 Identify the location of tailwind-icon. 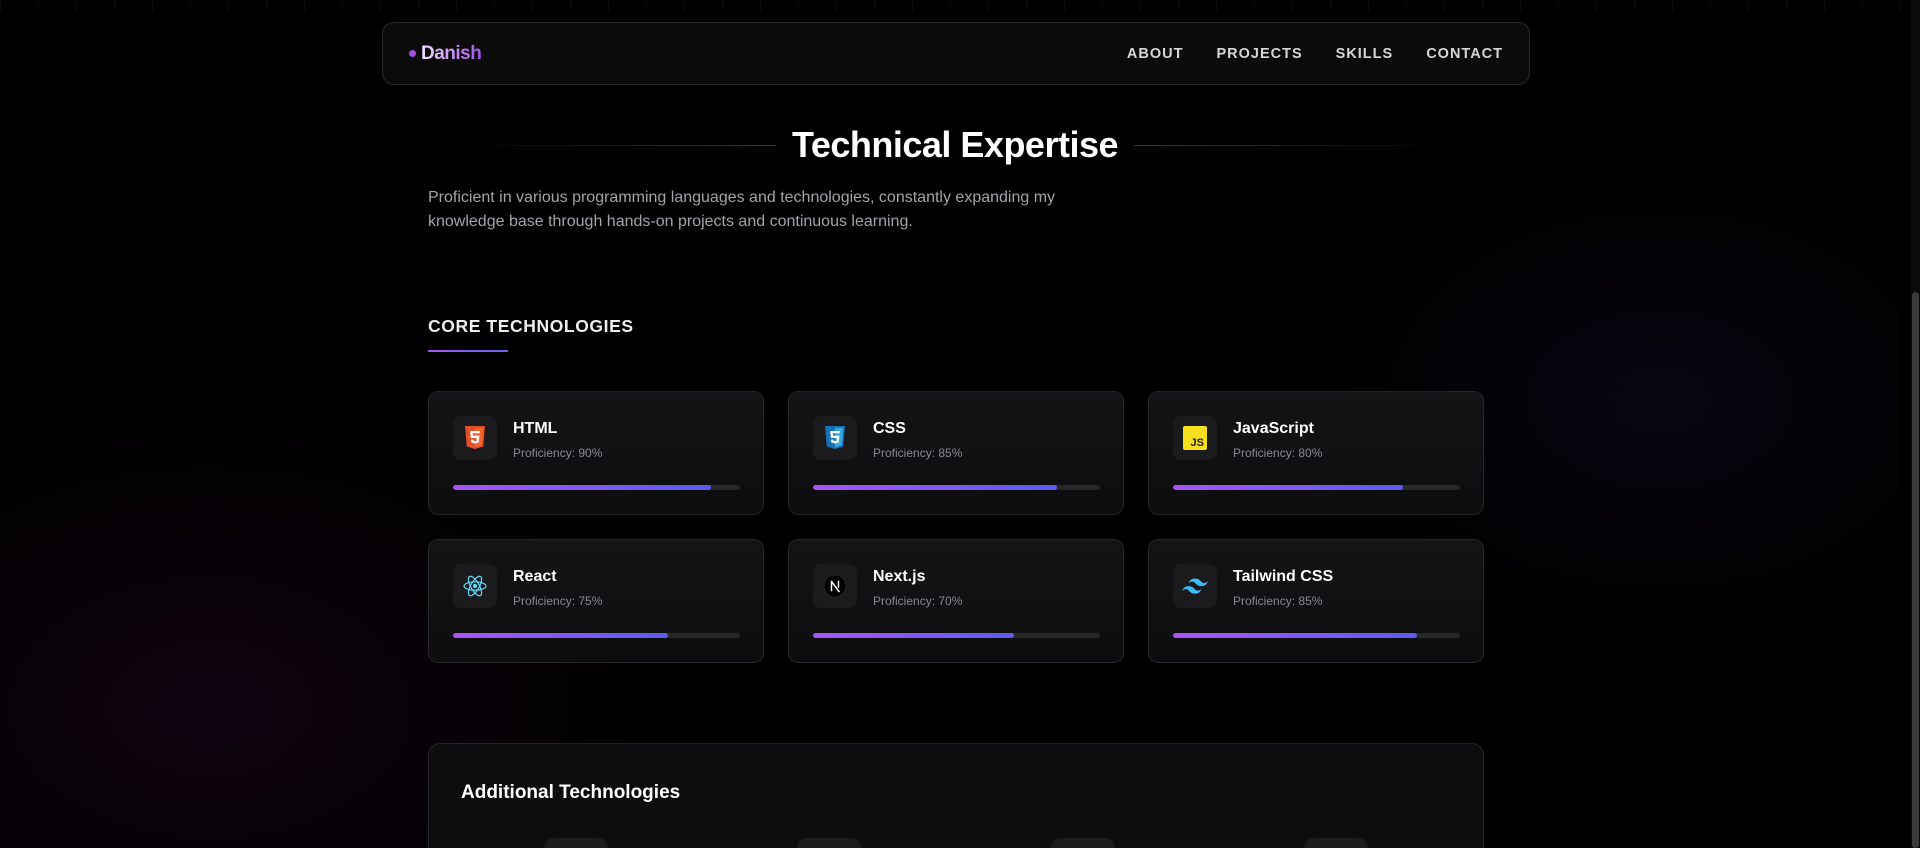
(1195, 586).